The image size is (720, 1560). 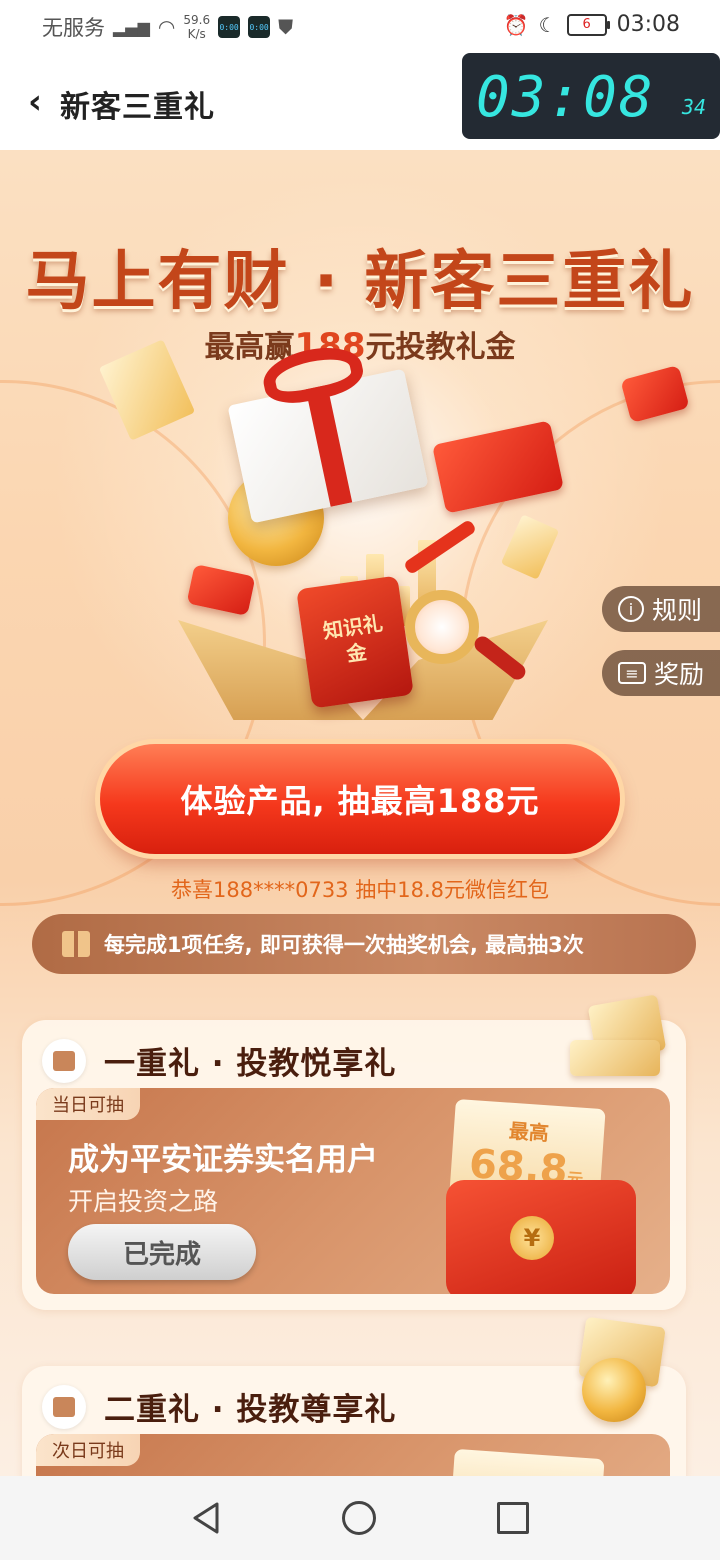 I want to click on knowledge-red-packet: 知识礼金, so click(x=355, y=642).